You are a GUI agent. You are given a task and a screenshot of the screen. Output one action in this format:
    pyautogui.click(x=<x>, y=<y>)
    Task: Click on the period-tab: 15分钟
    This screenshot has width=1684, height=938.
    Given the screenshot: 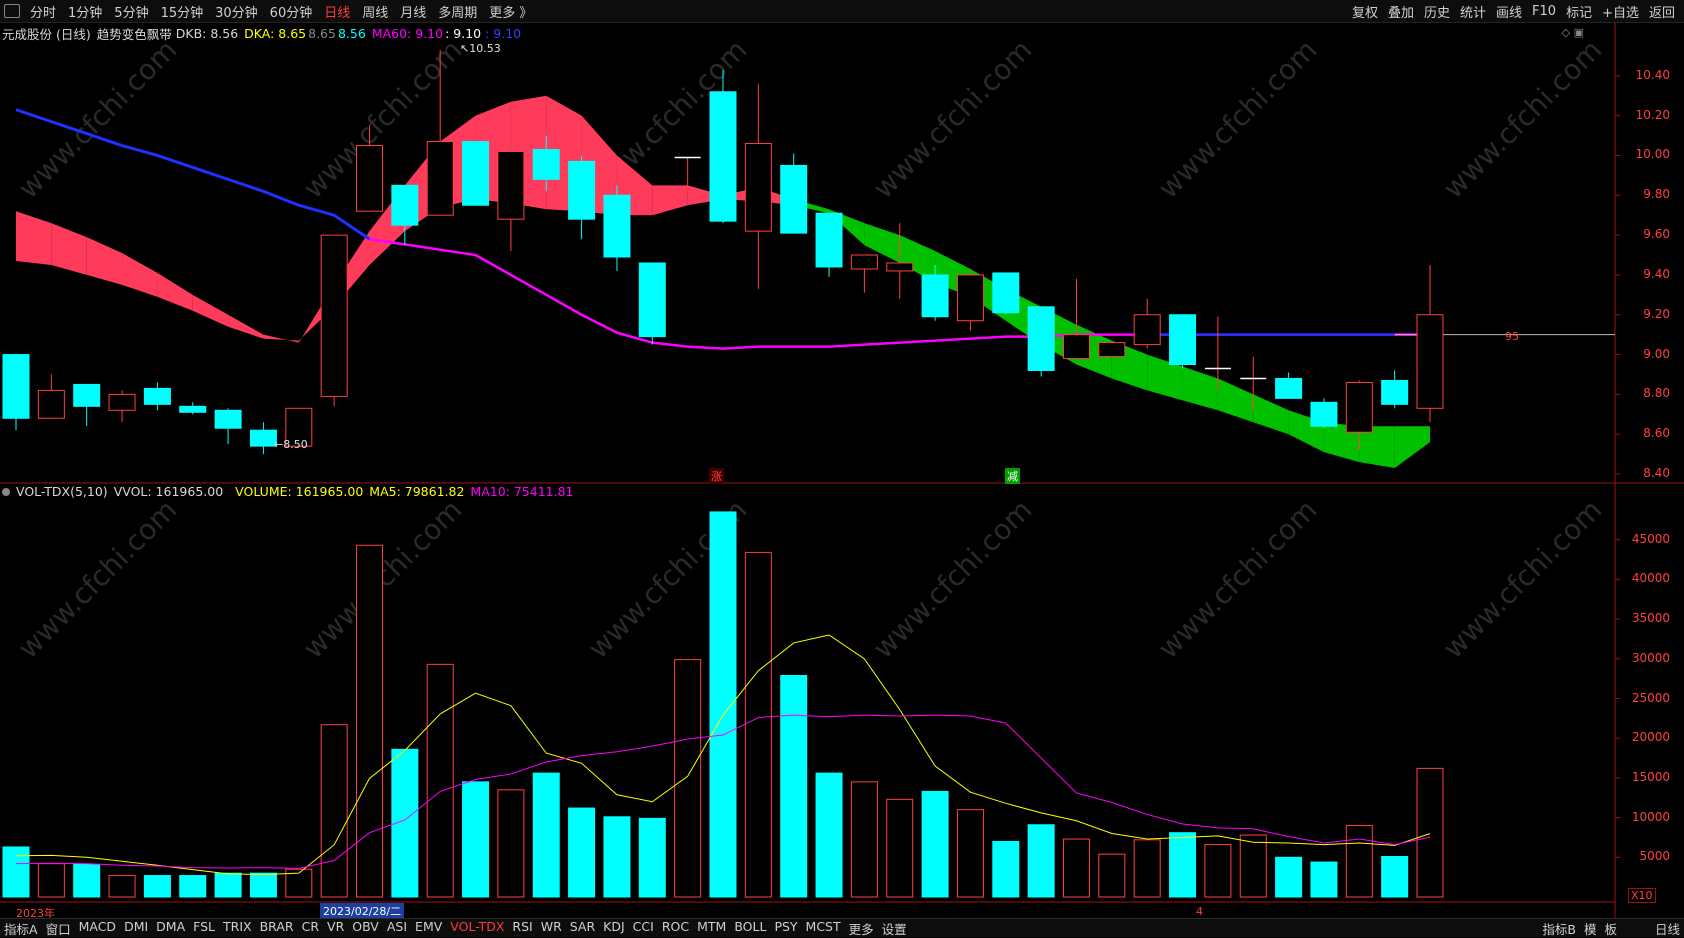 What is the action you would take?
    pyautogui.click(x=182, y=11)
    